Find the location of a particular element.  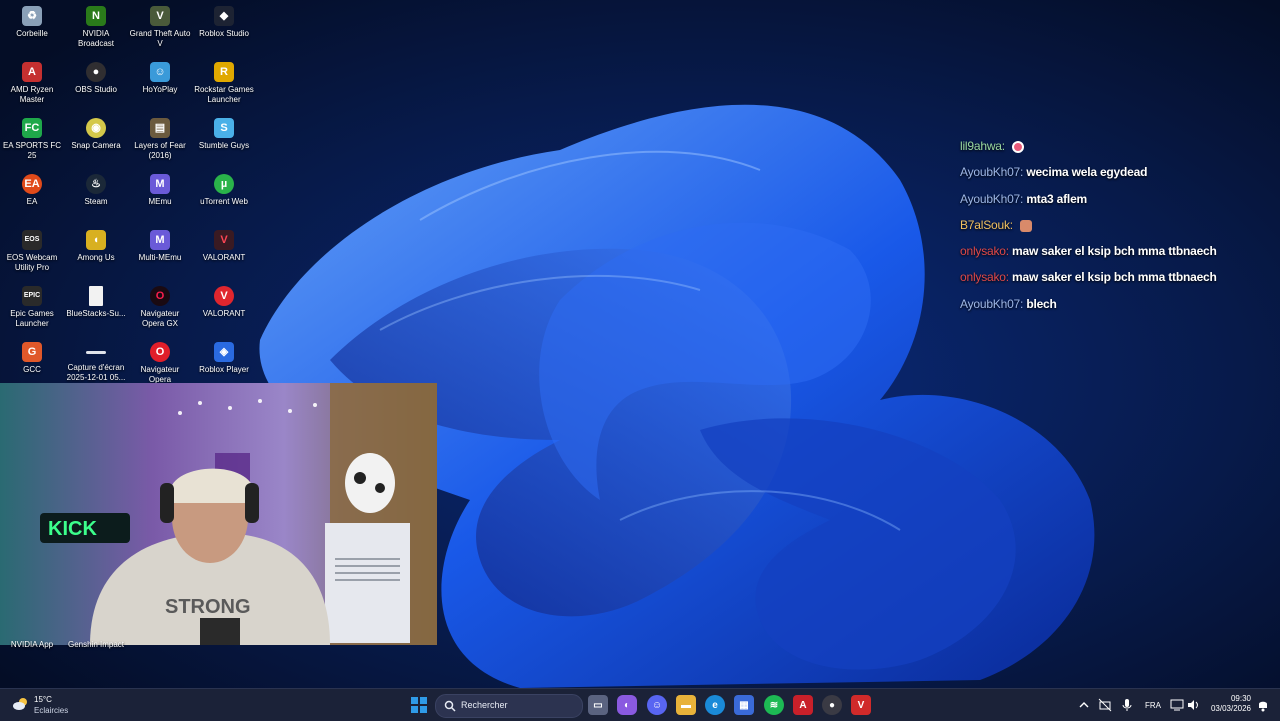

roblox-player-icon: ◈ is located at coordinates (224, 352).